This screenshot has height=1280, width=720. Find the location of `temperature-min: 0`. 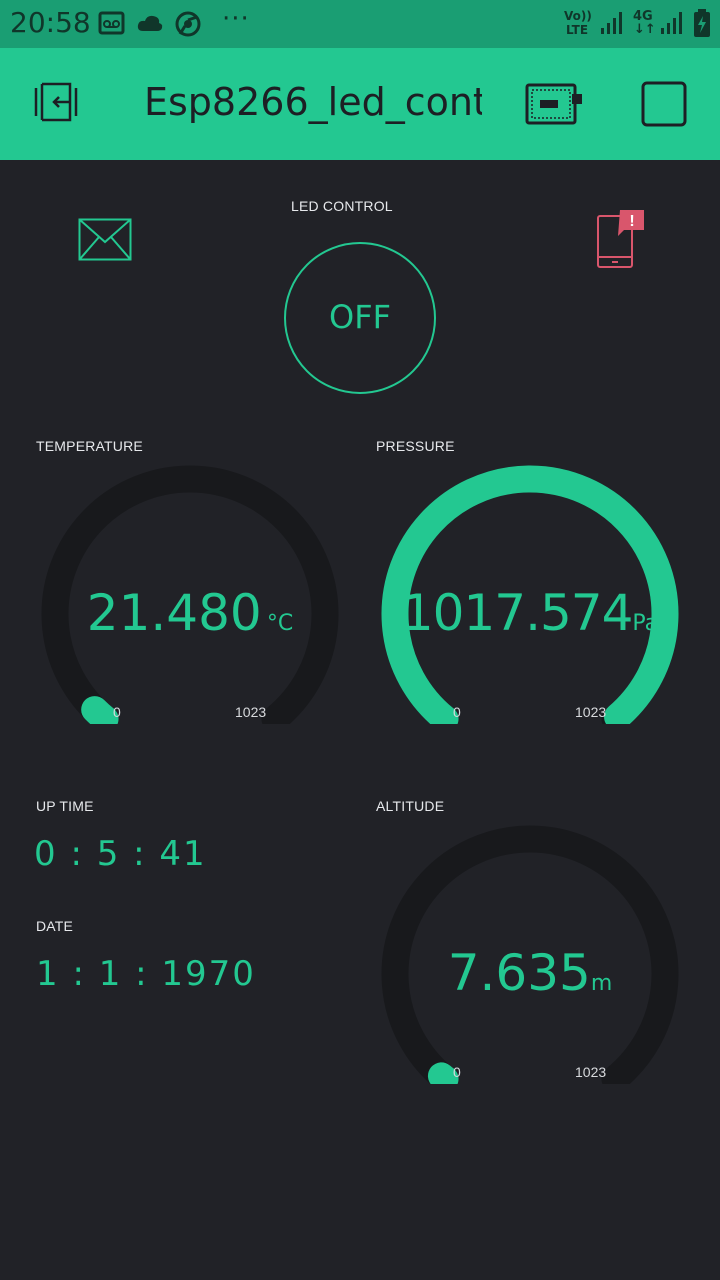

temperature-min: 0 is located at coordinates (117, 712).